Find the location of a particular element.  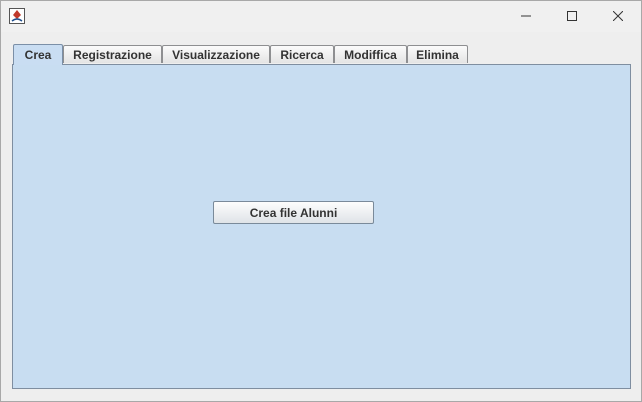

tab-elimina: Elimina is located at coordinates (437, 54).